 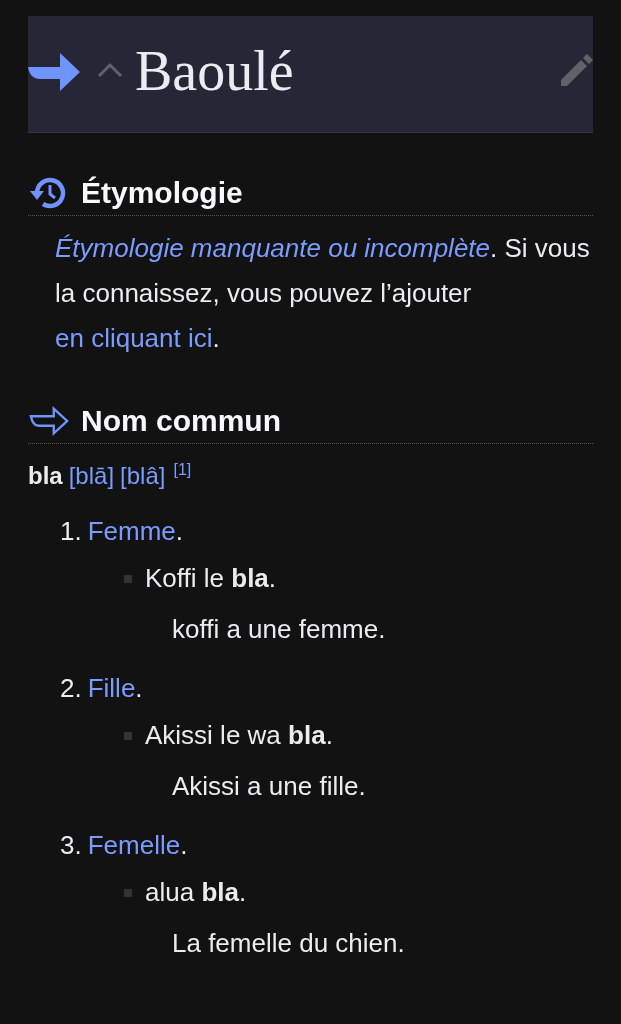 What do you see at coordinates (211, 578) in the screenshot?
I see `example-text: Koffi le bla.` at bounding box center [211, 578].